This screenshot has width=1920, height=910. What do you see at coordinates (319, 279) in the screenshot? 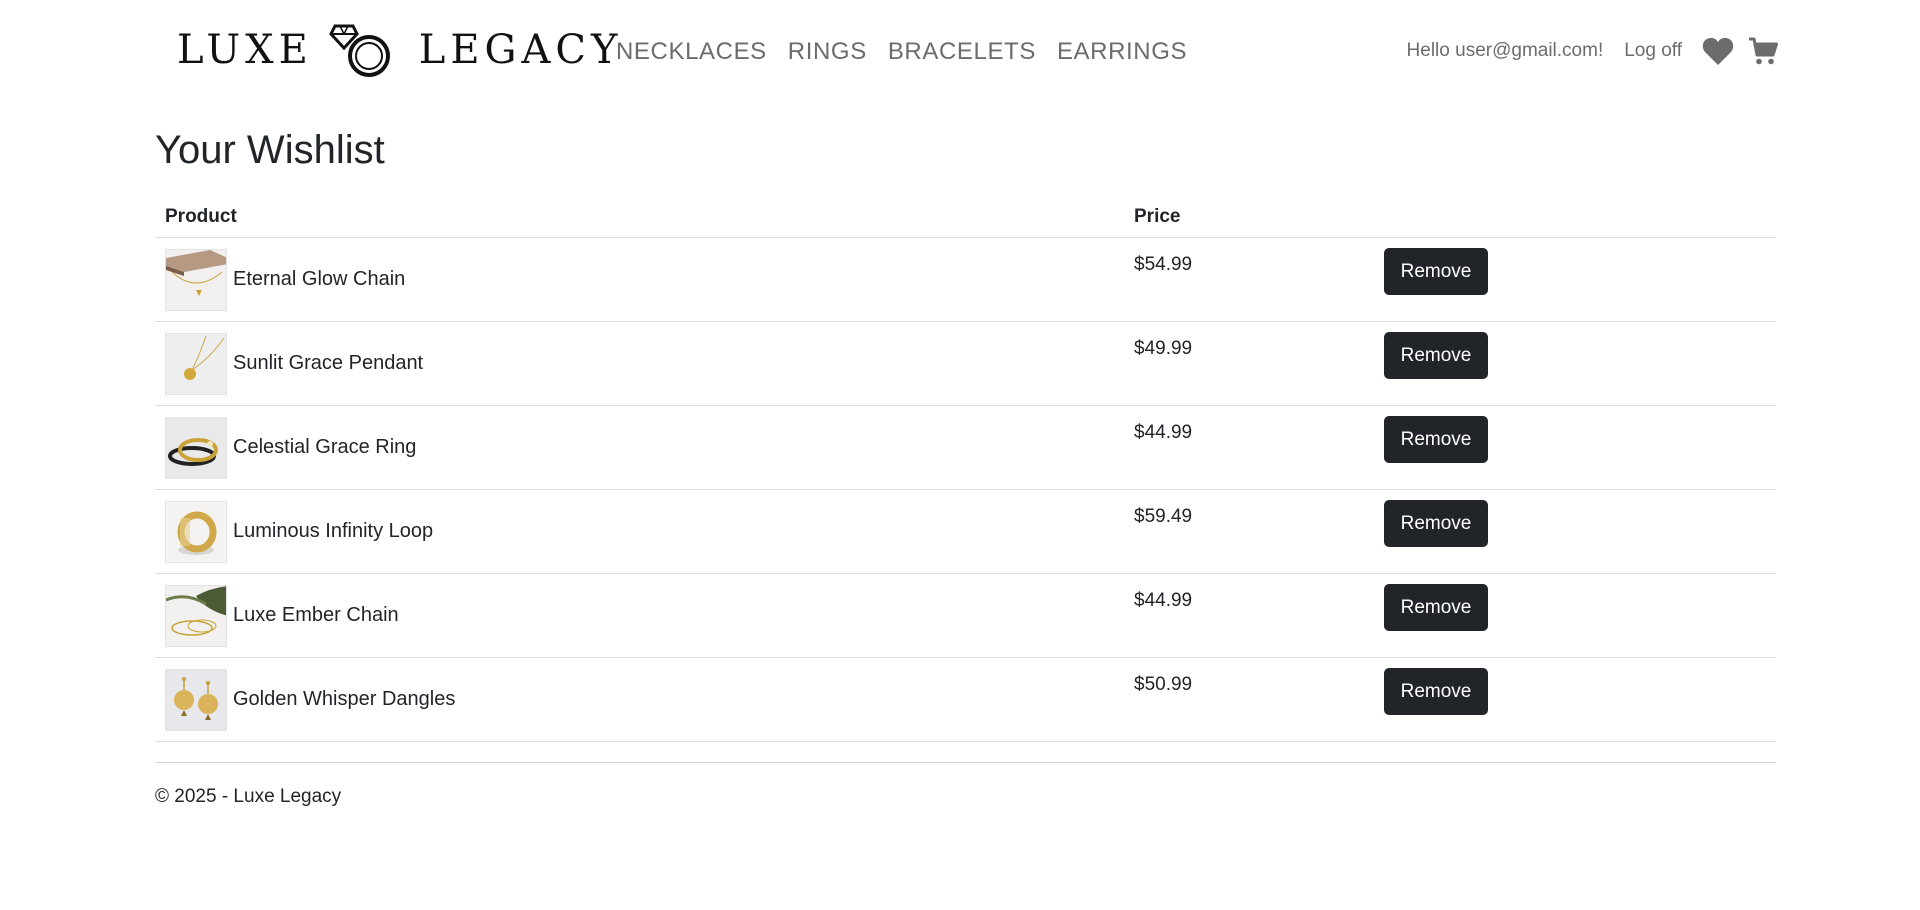
I see `product-name: Eternal Glow Chain` at bounding box center [319, 279].